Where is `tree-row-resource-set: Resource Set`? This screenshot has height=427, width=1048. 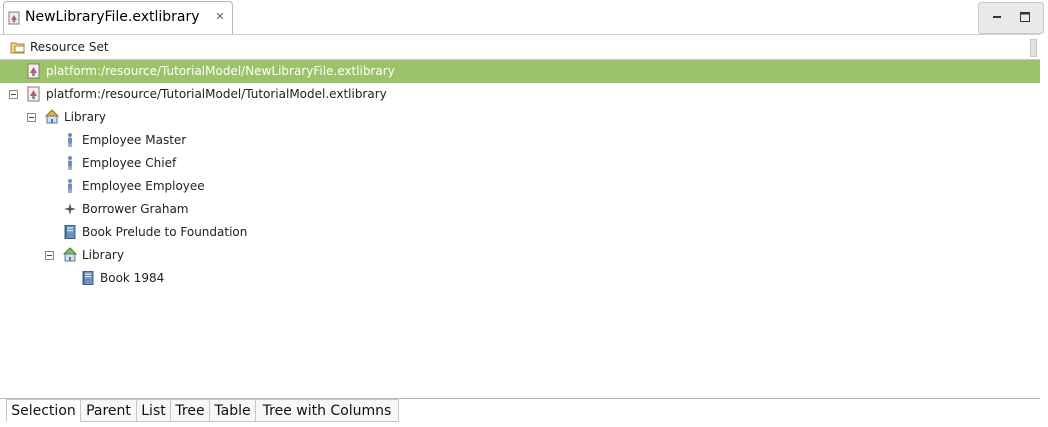 tree-row-resource-set: Resource Set is located at coordinates (520, 47).